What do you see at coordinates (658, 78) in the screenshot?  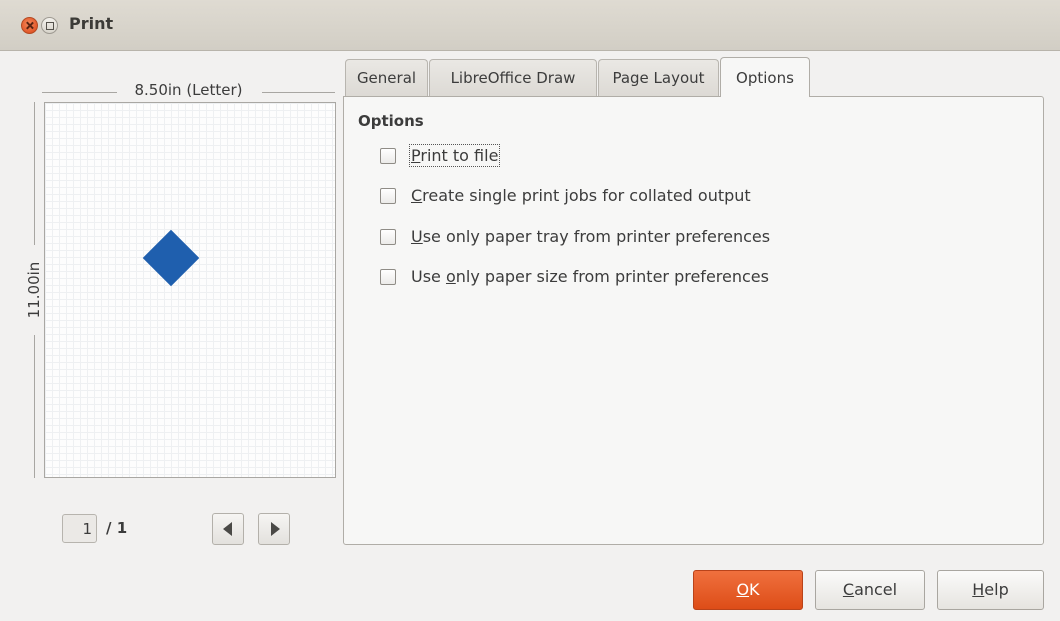 I see `tab-page-layout: Page Layout` at bounding box center [658, 78].